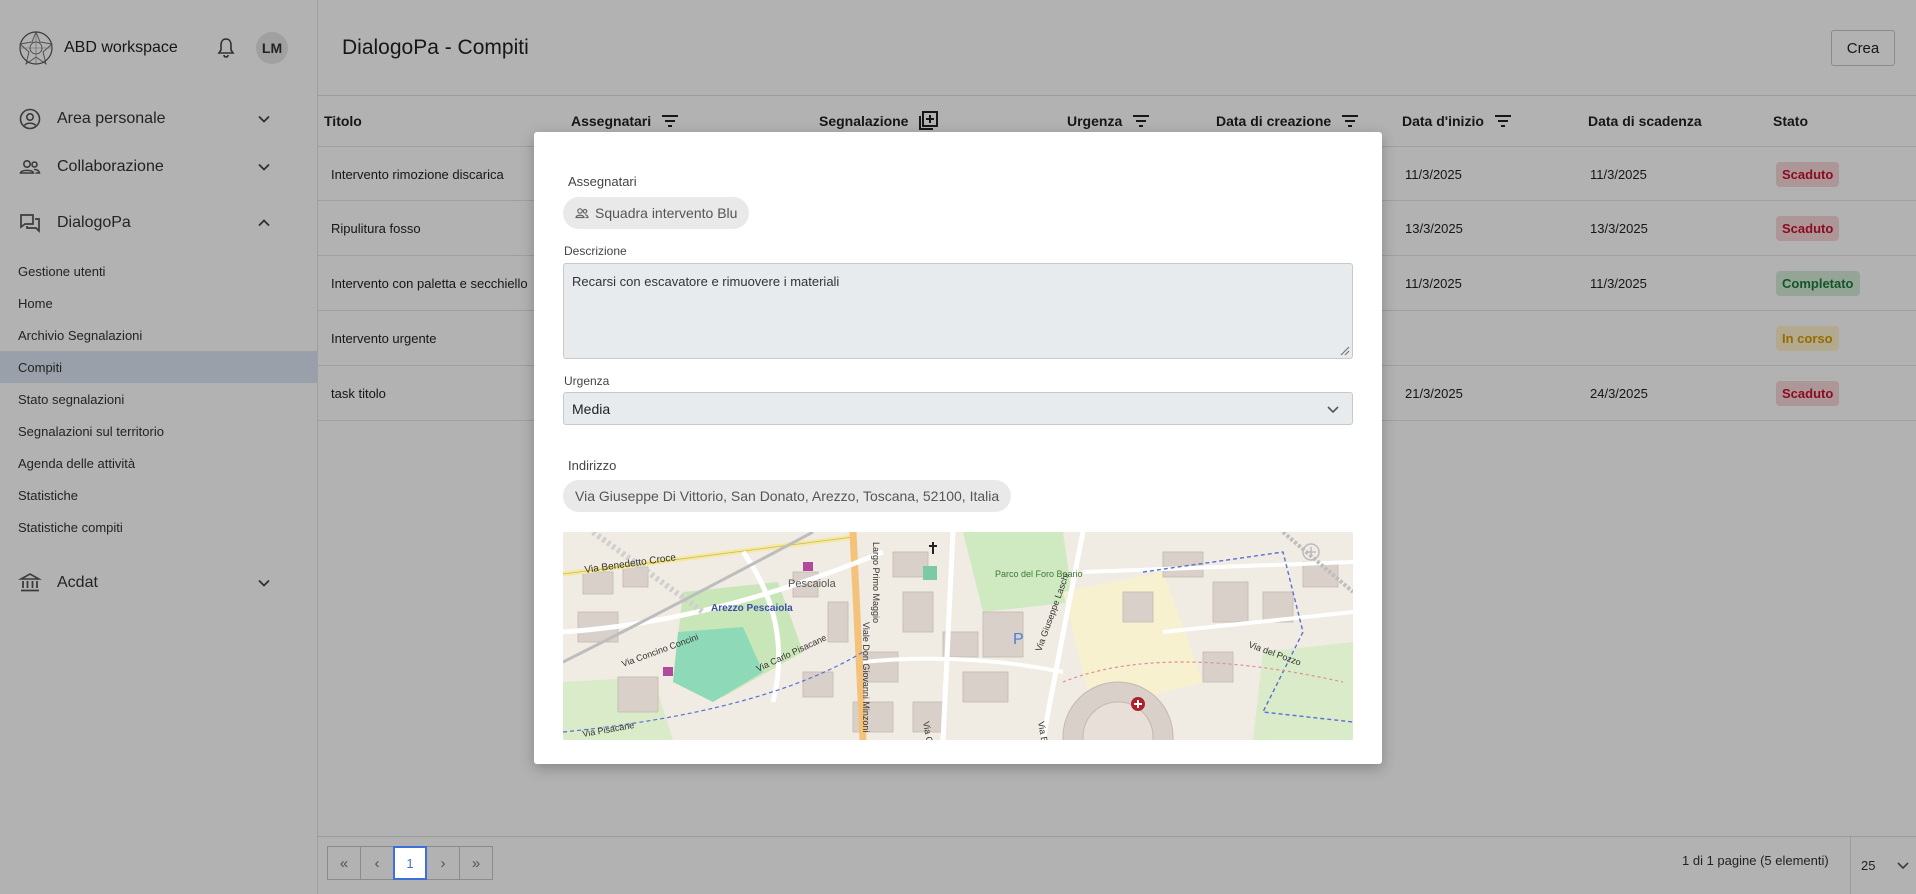 Image resolution: width=1916 pixels, height=894 pixels. I want to click on urgency-value: Media, so click(591, 408).